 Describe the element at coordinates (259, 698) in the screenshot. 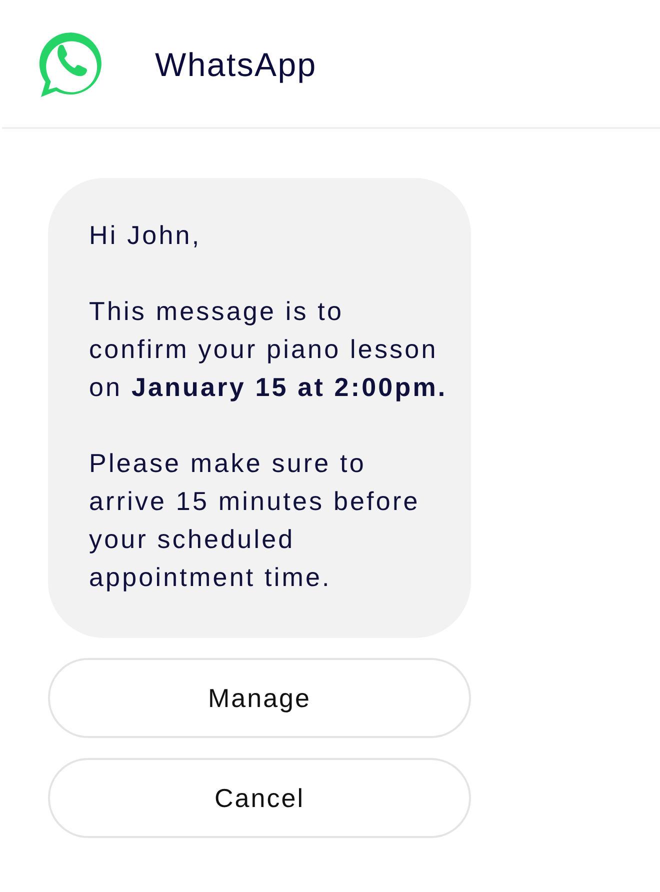

I see `action-button: Manage` at that location.